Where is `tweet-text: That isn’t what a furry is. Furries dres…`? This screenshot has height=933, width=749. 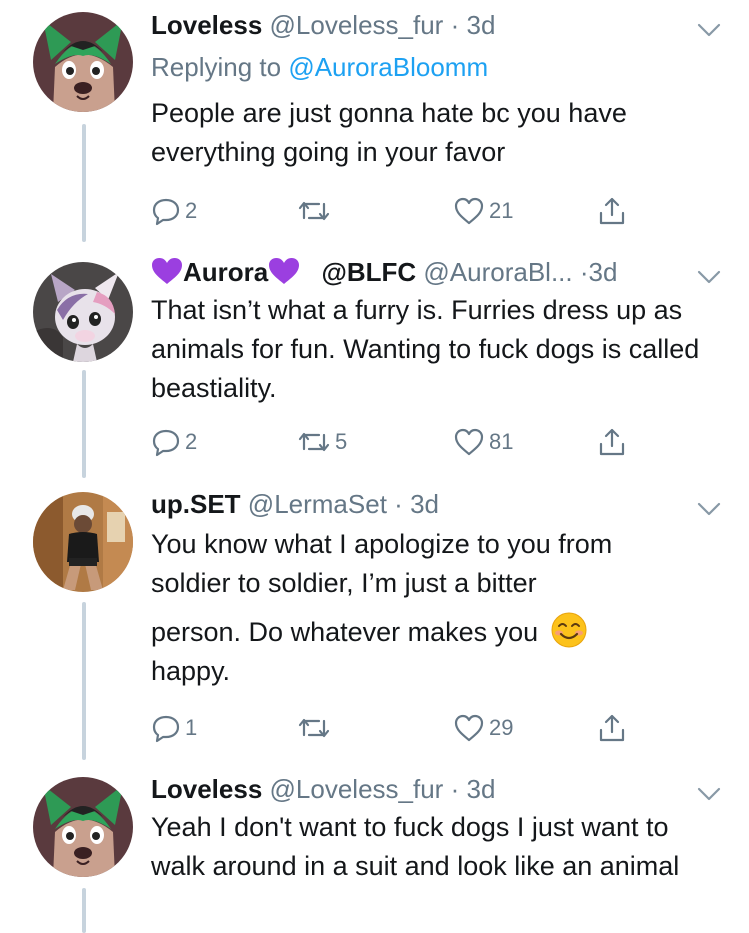
tweet-text: That isn’t what a furry is. Furries dres… is located at coordinates (425, 349).